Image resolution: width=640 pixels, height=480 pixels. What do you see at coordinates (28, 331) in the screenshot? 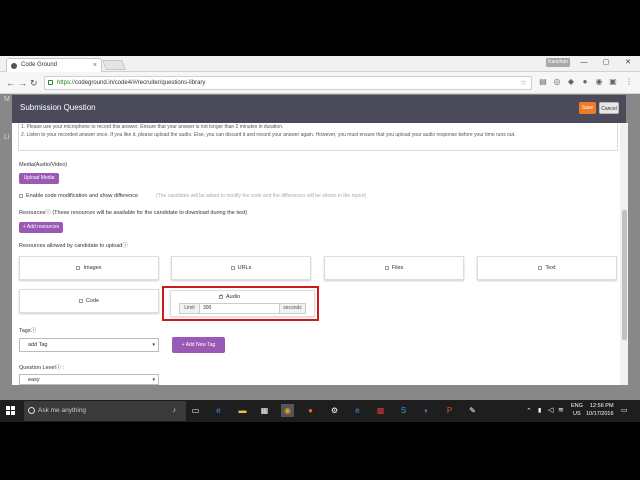
I see `tags-label: Tagsⓘ` at bounding box center [28, 331].